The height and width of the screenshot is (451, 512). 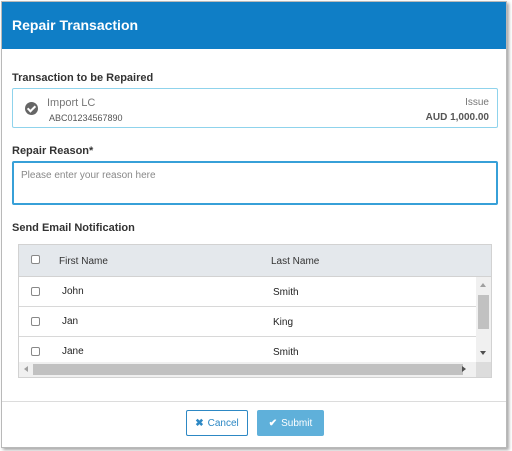 I want to click on transaction-type: Import LC, so click(x=71, y=103).